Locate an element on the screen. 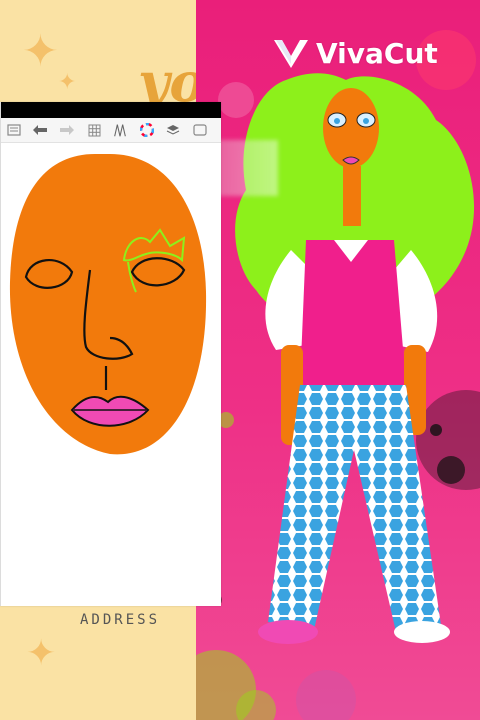  left-shoe is located at coordinates (288, 632).